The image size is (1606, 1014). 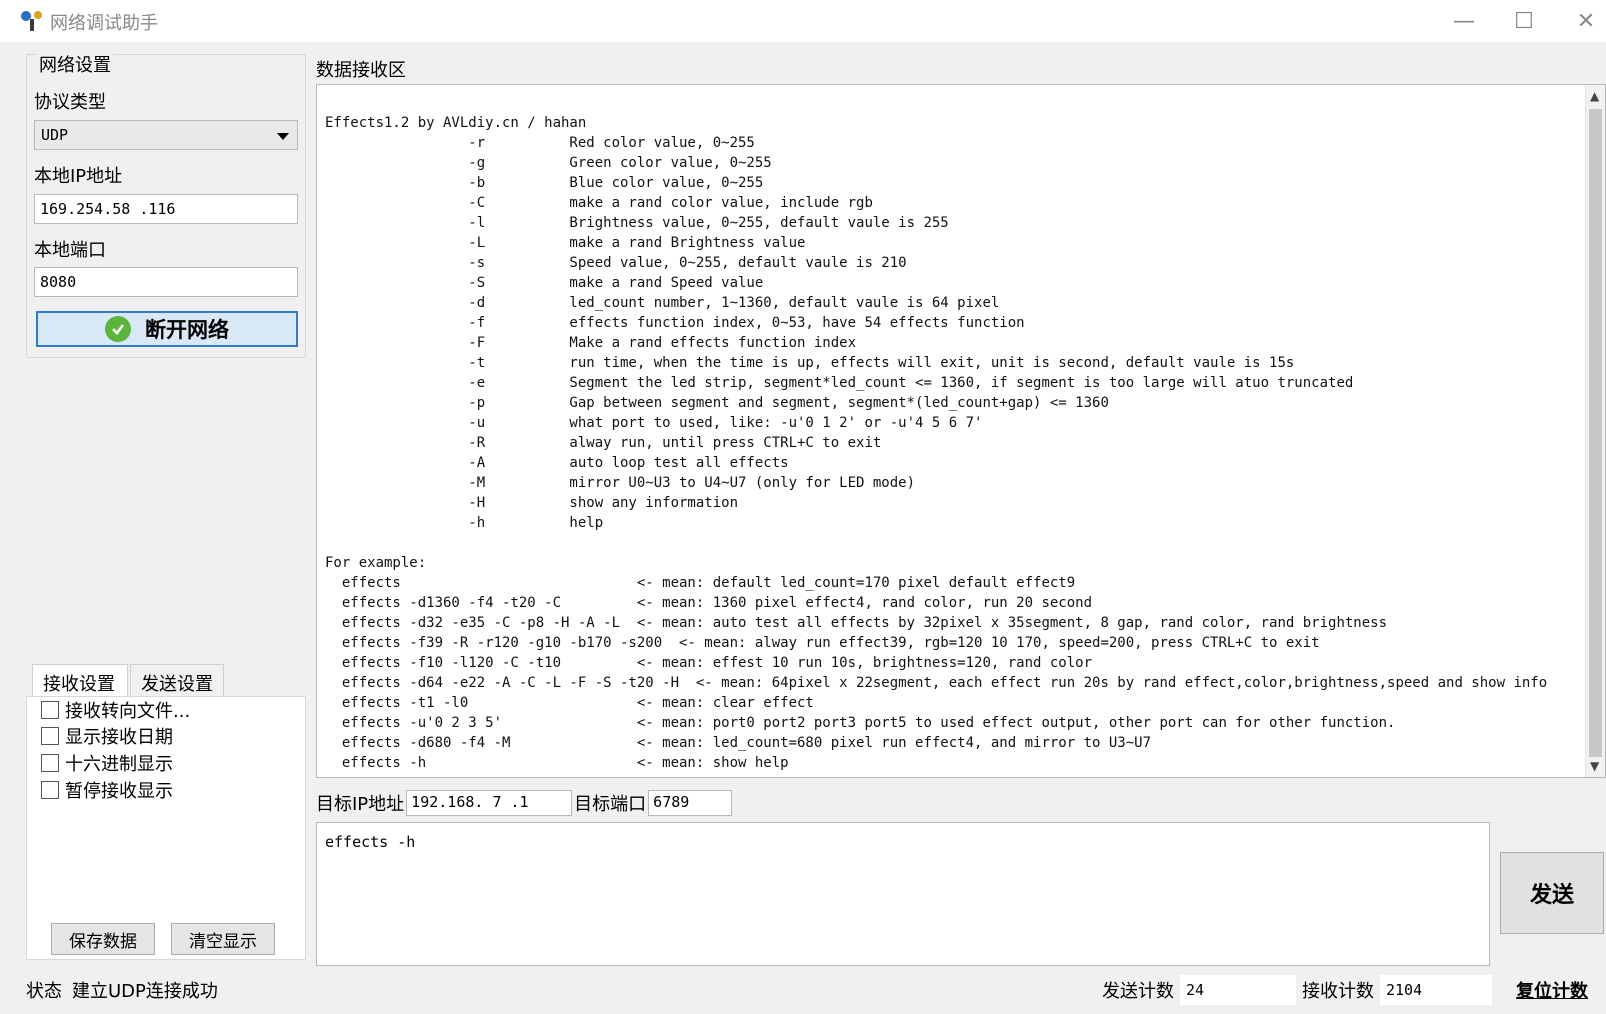 I want to click on scroll-thumb, so click(x=1595, y=433).